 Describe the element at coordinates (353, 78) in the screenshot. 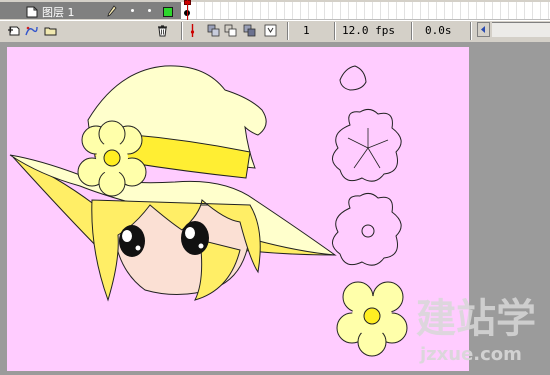

I see `petal-outline` at that location.